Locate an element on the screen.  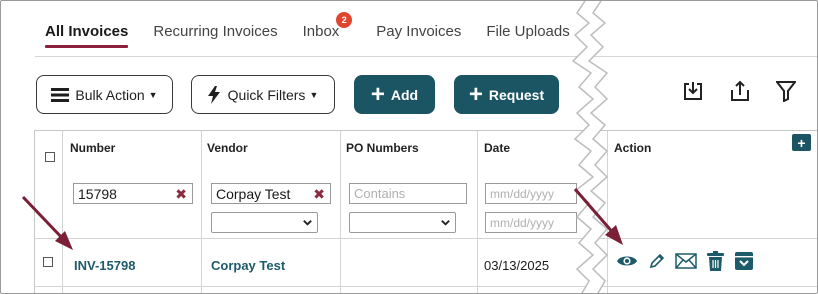
vendor-filter-select is located at coordinates (264, 222).